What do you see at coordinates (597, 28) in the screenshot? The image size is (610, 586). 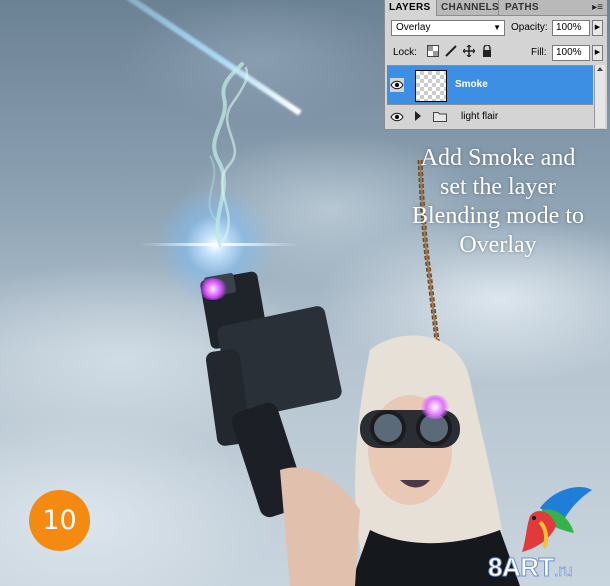 I see `opacity-slider-button: ▶` at bounding box center [597, 28].